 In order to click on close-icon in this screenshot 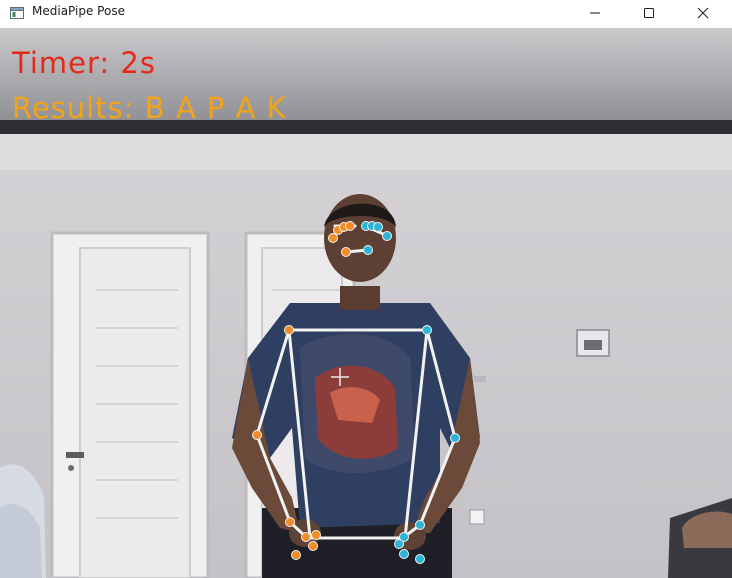, I will do `click(703, 13)`.